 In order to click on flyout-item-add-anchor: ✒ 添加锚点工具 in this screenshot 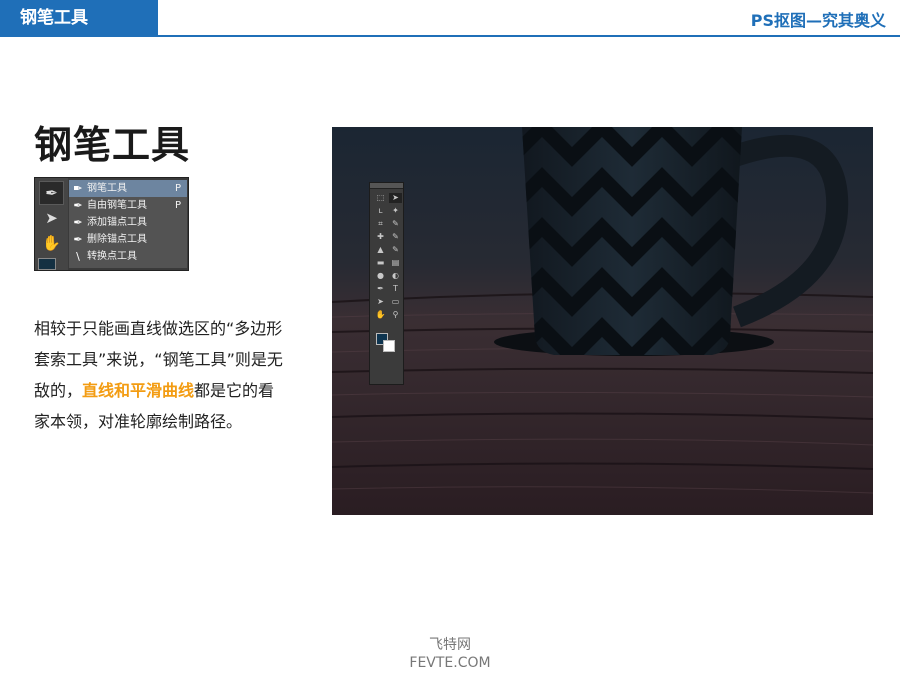, I will do `click(128, 222)`.